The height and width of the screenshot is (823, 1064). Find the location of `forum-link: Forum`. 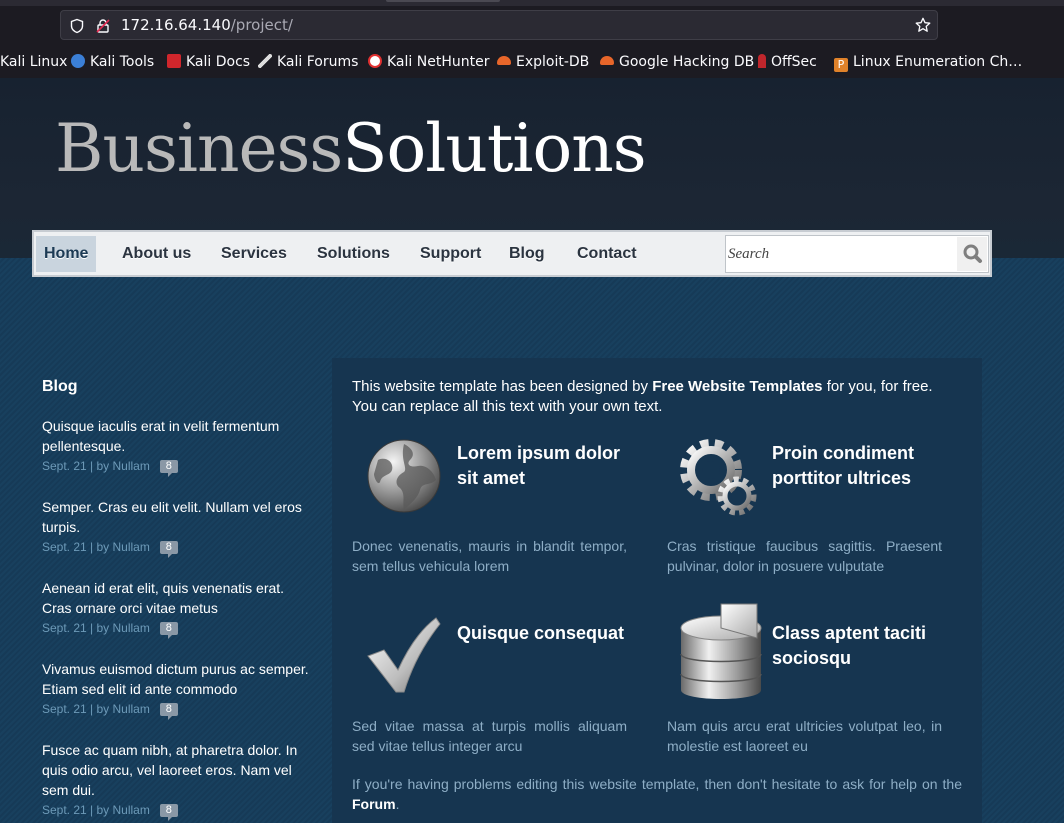

forum-link: Forum is located at coordinates (374, 804).